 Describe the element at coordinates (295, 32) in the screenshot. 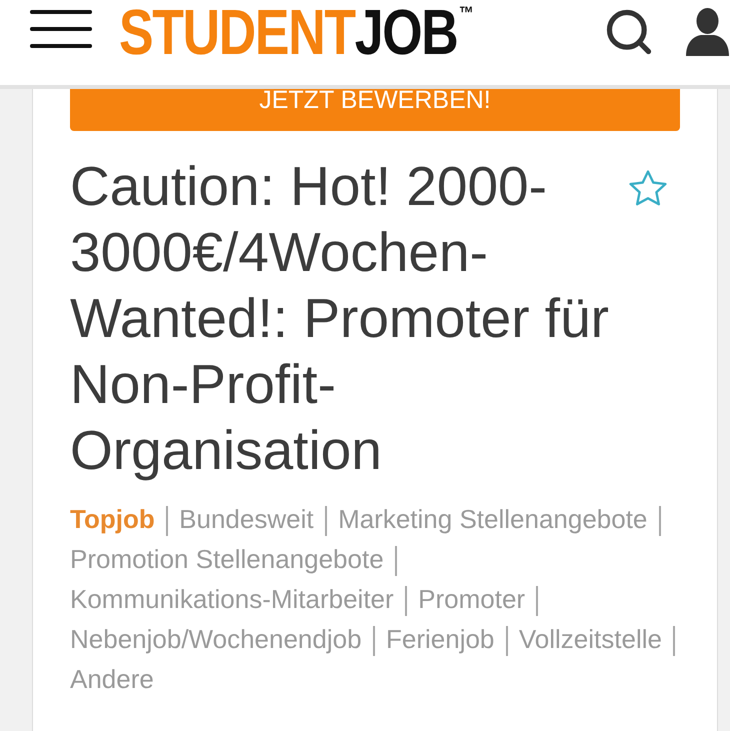

I see `site-logo: STUDENTJOB™` at that location.